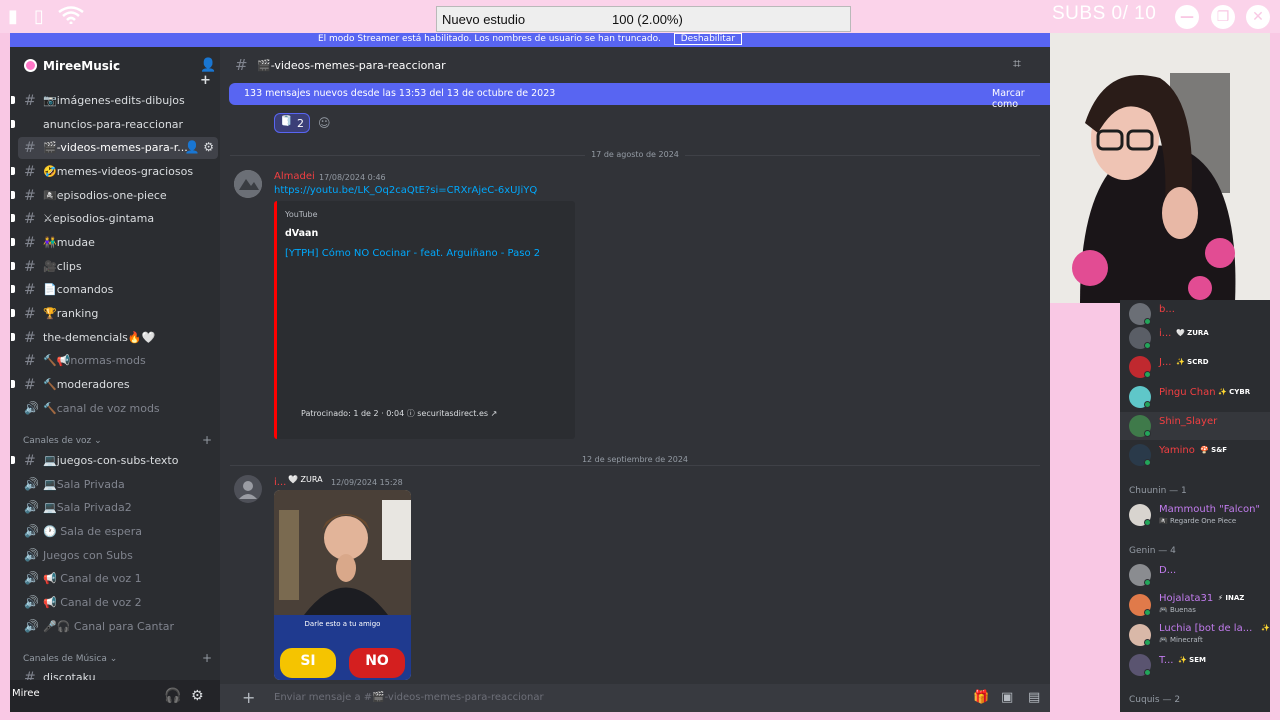 Image resolution: width=1280 pixels, height=720 pixels. Describe the element at coordinates (301, 233) in the screenshot. I see `embed-author: dVaan` at that location.